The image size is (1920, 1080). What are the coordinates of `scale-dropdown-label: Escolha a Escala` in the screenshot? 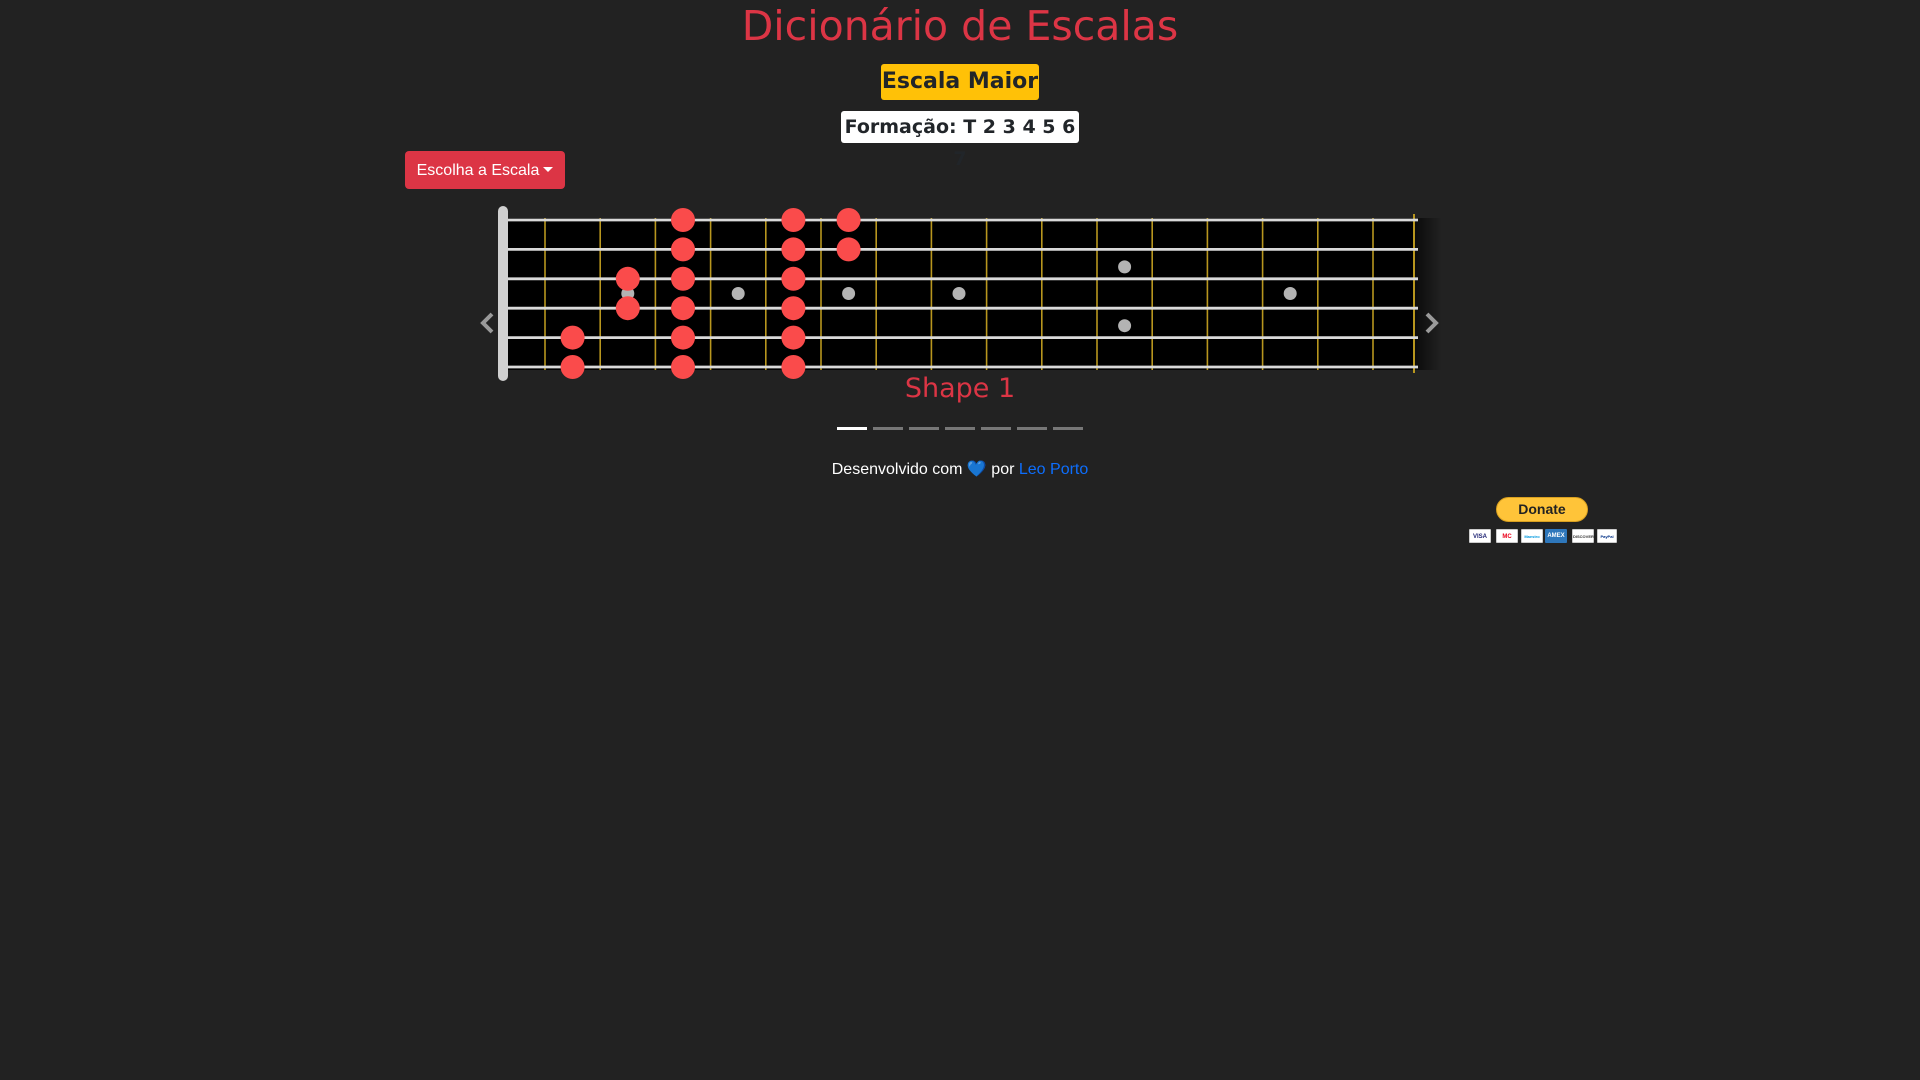 It's located at (478, 170).